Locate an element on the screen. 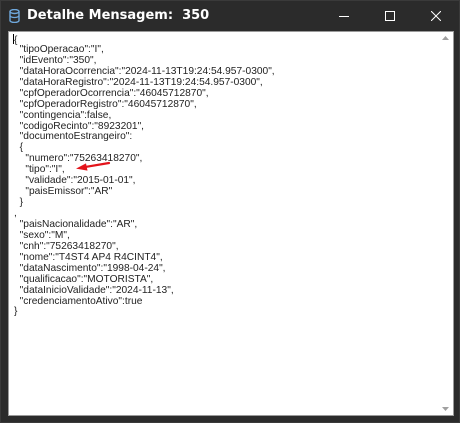  json-line: "paisEmissor":"AR" is located at coordinates (63, 192).